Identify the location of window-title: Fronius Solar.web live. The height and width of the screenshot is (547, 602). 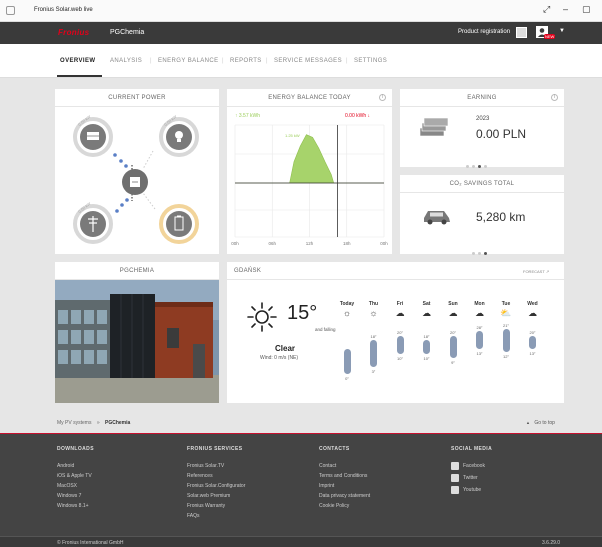
(63, 10).